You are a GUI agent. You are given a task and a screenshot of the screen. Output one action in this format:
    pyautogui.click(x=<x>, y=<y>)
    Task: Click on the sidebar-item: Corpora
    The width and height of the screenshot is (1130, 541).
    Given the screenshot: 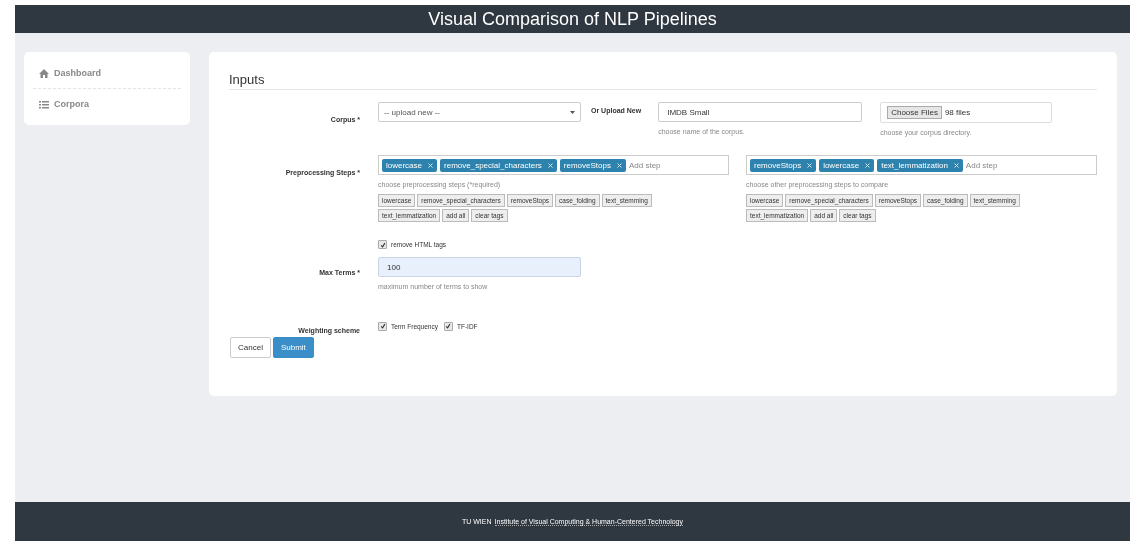 What is the action you would take?
    pyautogui.click(x=107, y=103)
    